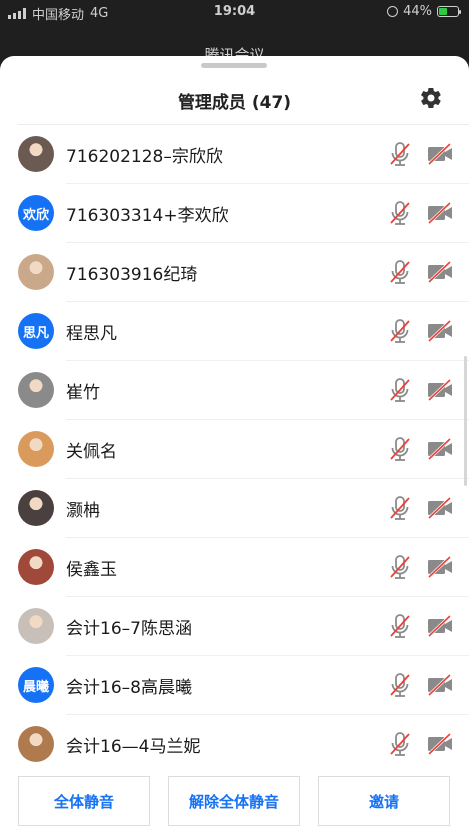 This screenshot has height=836, width=469. I want to click on member-name: 716303916纪琦, so click(132, 275).